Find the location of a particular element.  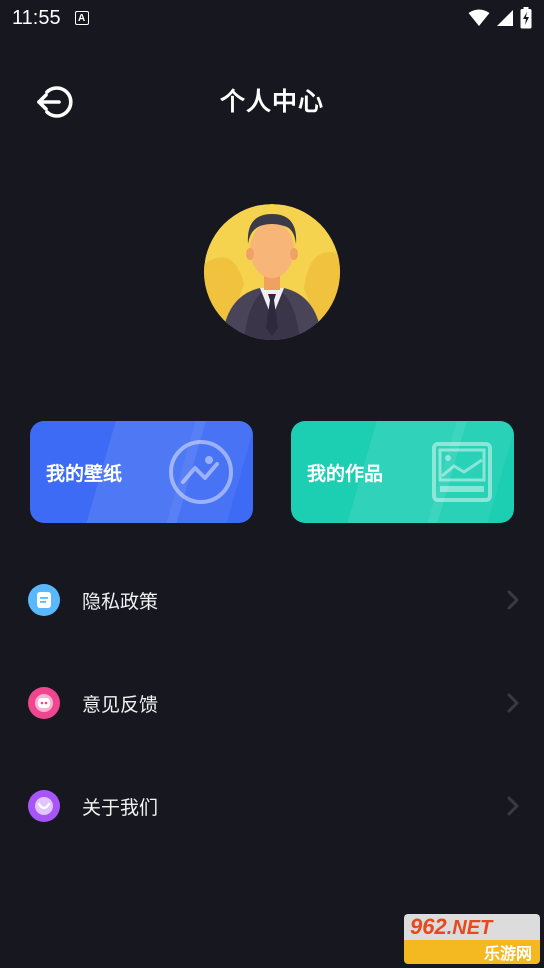

avatar is located at coordinates (272, 272).